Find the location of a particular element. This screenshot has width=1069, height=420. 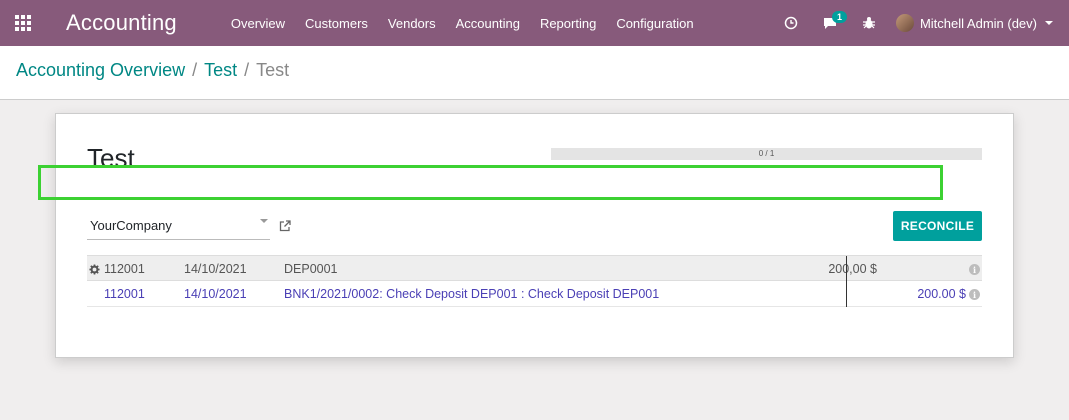

gear-icon is located at coordinates (94, 269).